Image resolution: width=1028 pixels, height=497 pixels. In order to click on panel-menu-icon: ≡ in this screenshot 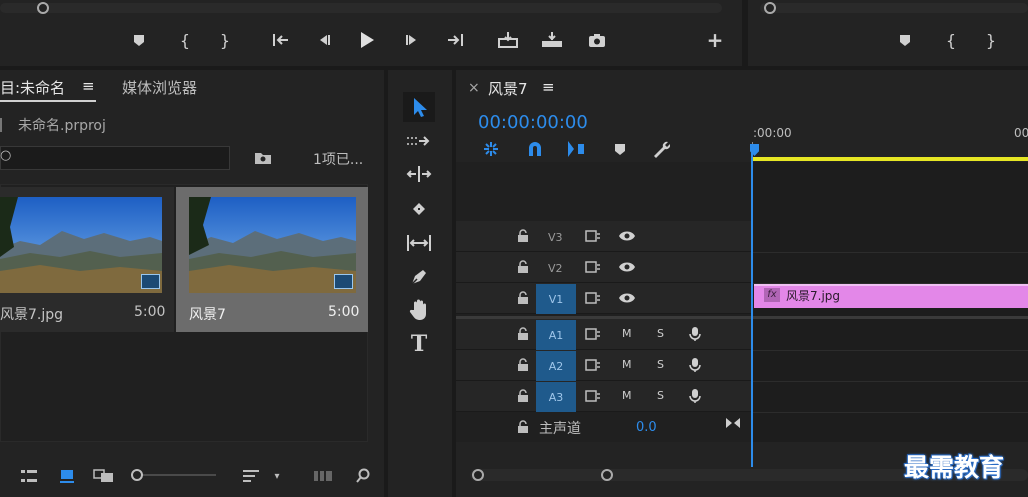, I will do `click(88, 86)`.